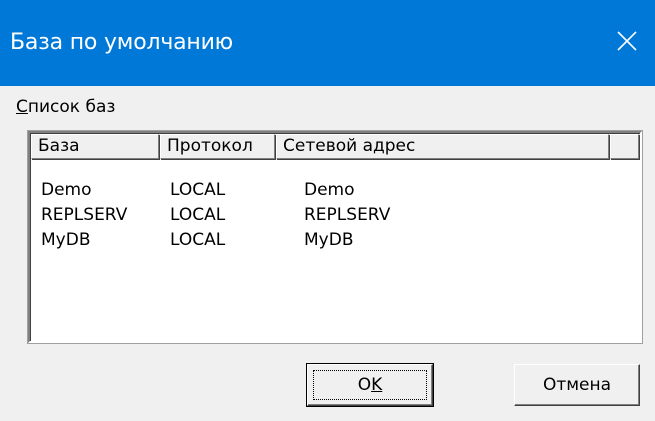 The width and height of the screenshot is (655, 421). I want to click on table-row: Demo LOCAL Demo, so click(335, 190).